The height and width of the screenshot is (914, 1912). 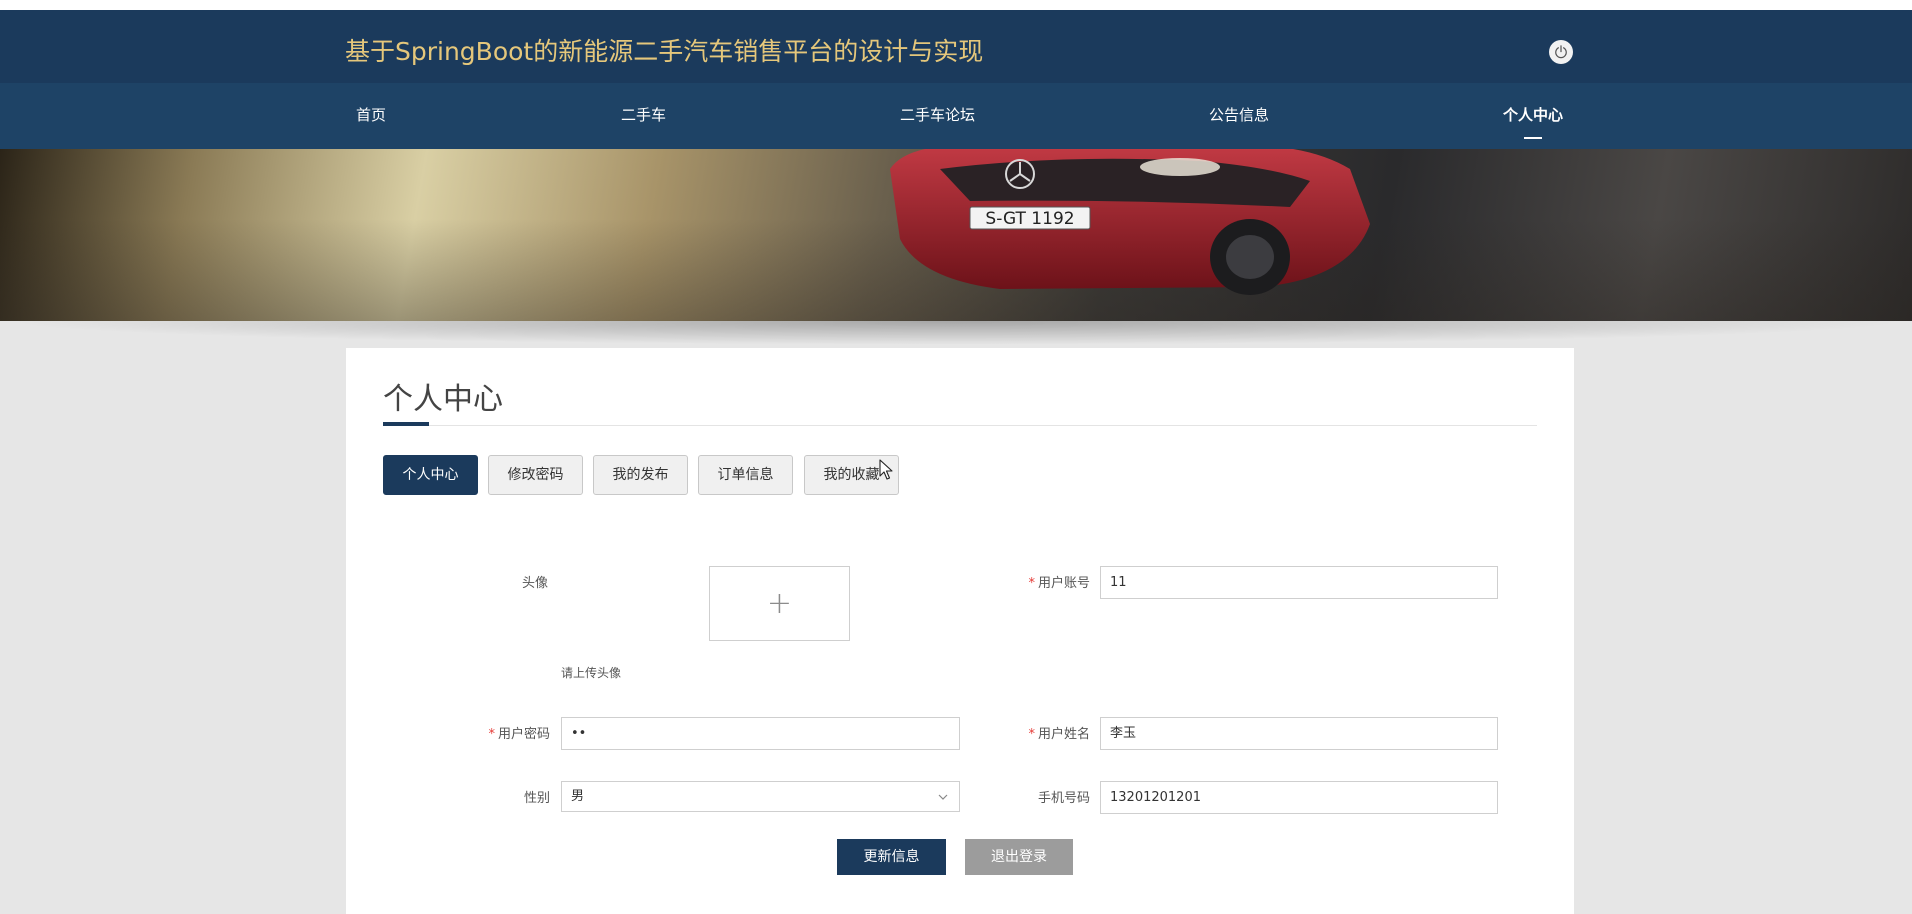 I want to click on logout-button: 退出登录, so click(x=1019, y=857).